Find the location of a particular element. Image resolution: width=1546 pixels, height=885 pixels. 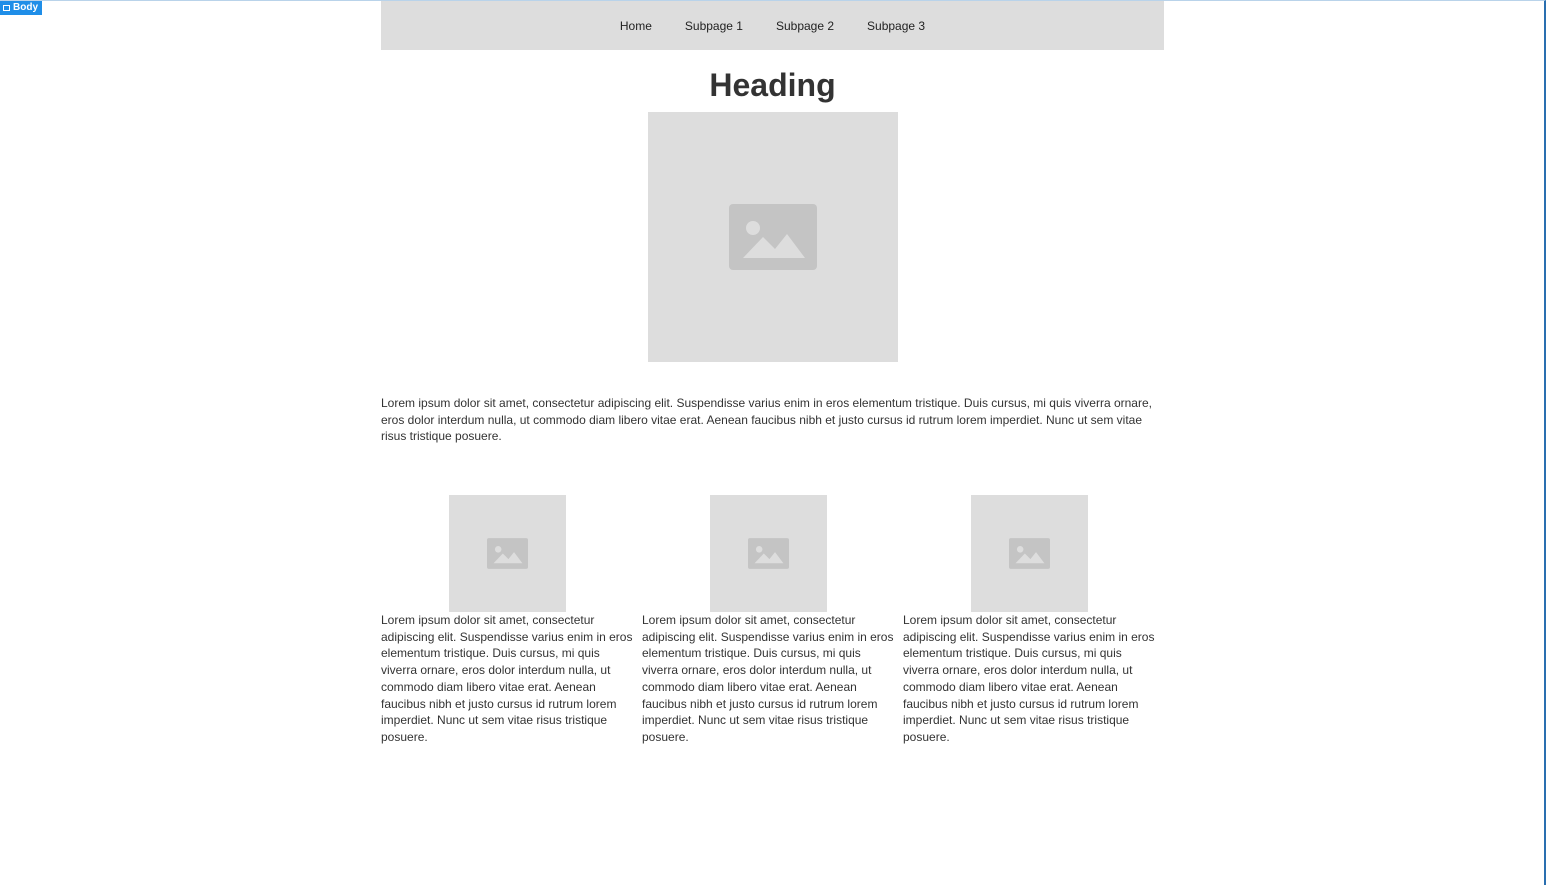

hero-image is located at coordinates (773, 237).